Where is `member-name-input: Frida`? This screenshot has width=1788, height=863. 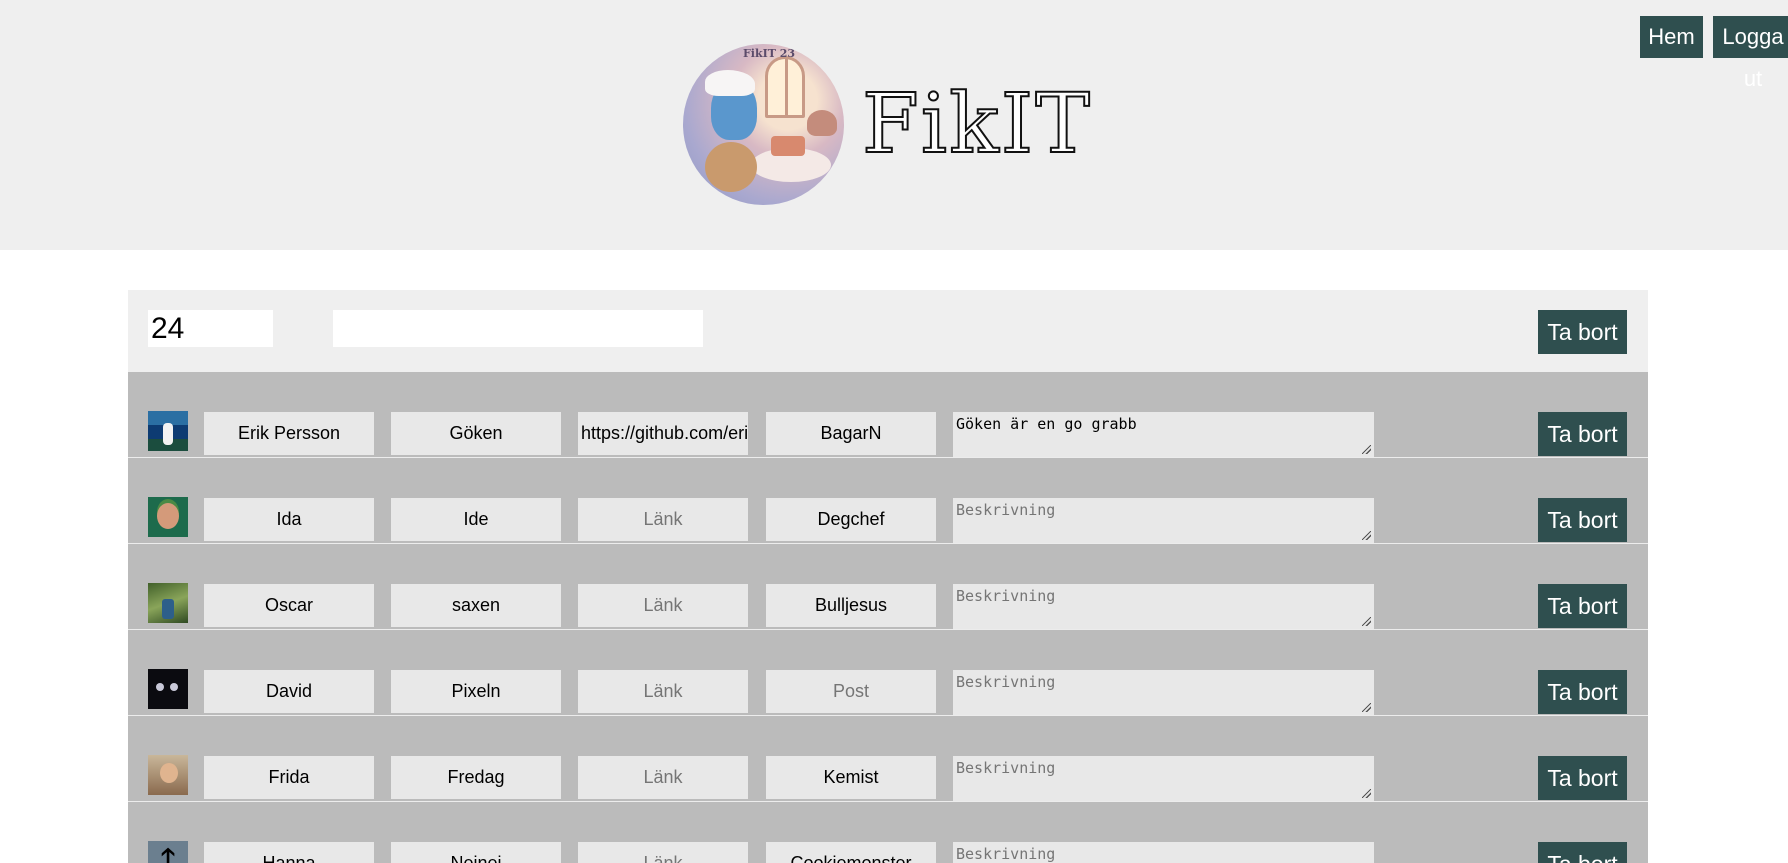
member-name-input: Frida is located at coordinates (289, 777).